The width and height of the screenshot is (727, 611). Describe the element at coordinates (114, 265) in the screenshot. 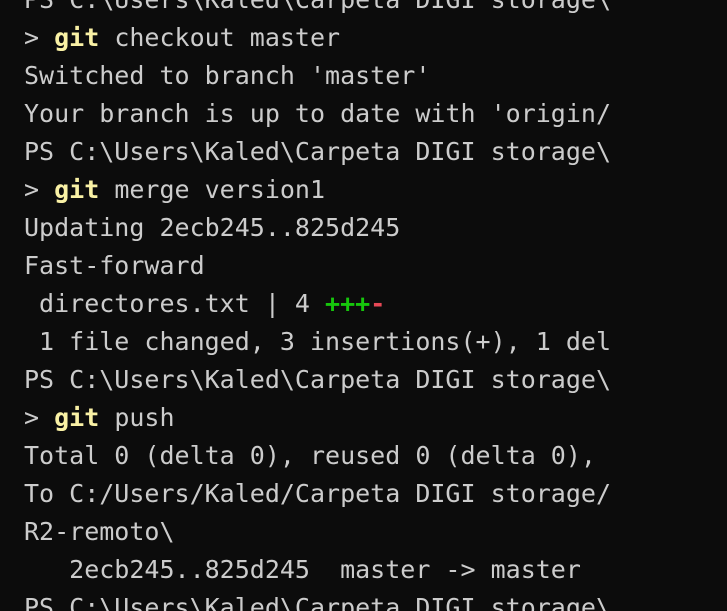

I see `output-line: Fast-forward` at that location.